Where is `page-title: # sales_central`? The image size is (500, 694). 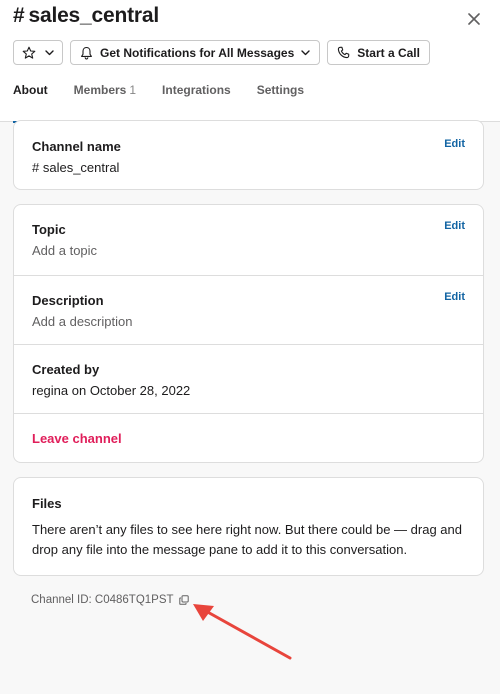 page-title: # sales_central is located at coordinates (86, 16).